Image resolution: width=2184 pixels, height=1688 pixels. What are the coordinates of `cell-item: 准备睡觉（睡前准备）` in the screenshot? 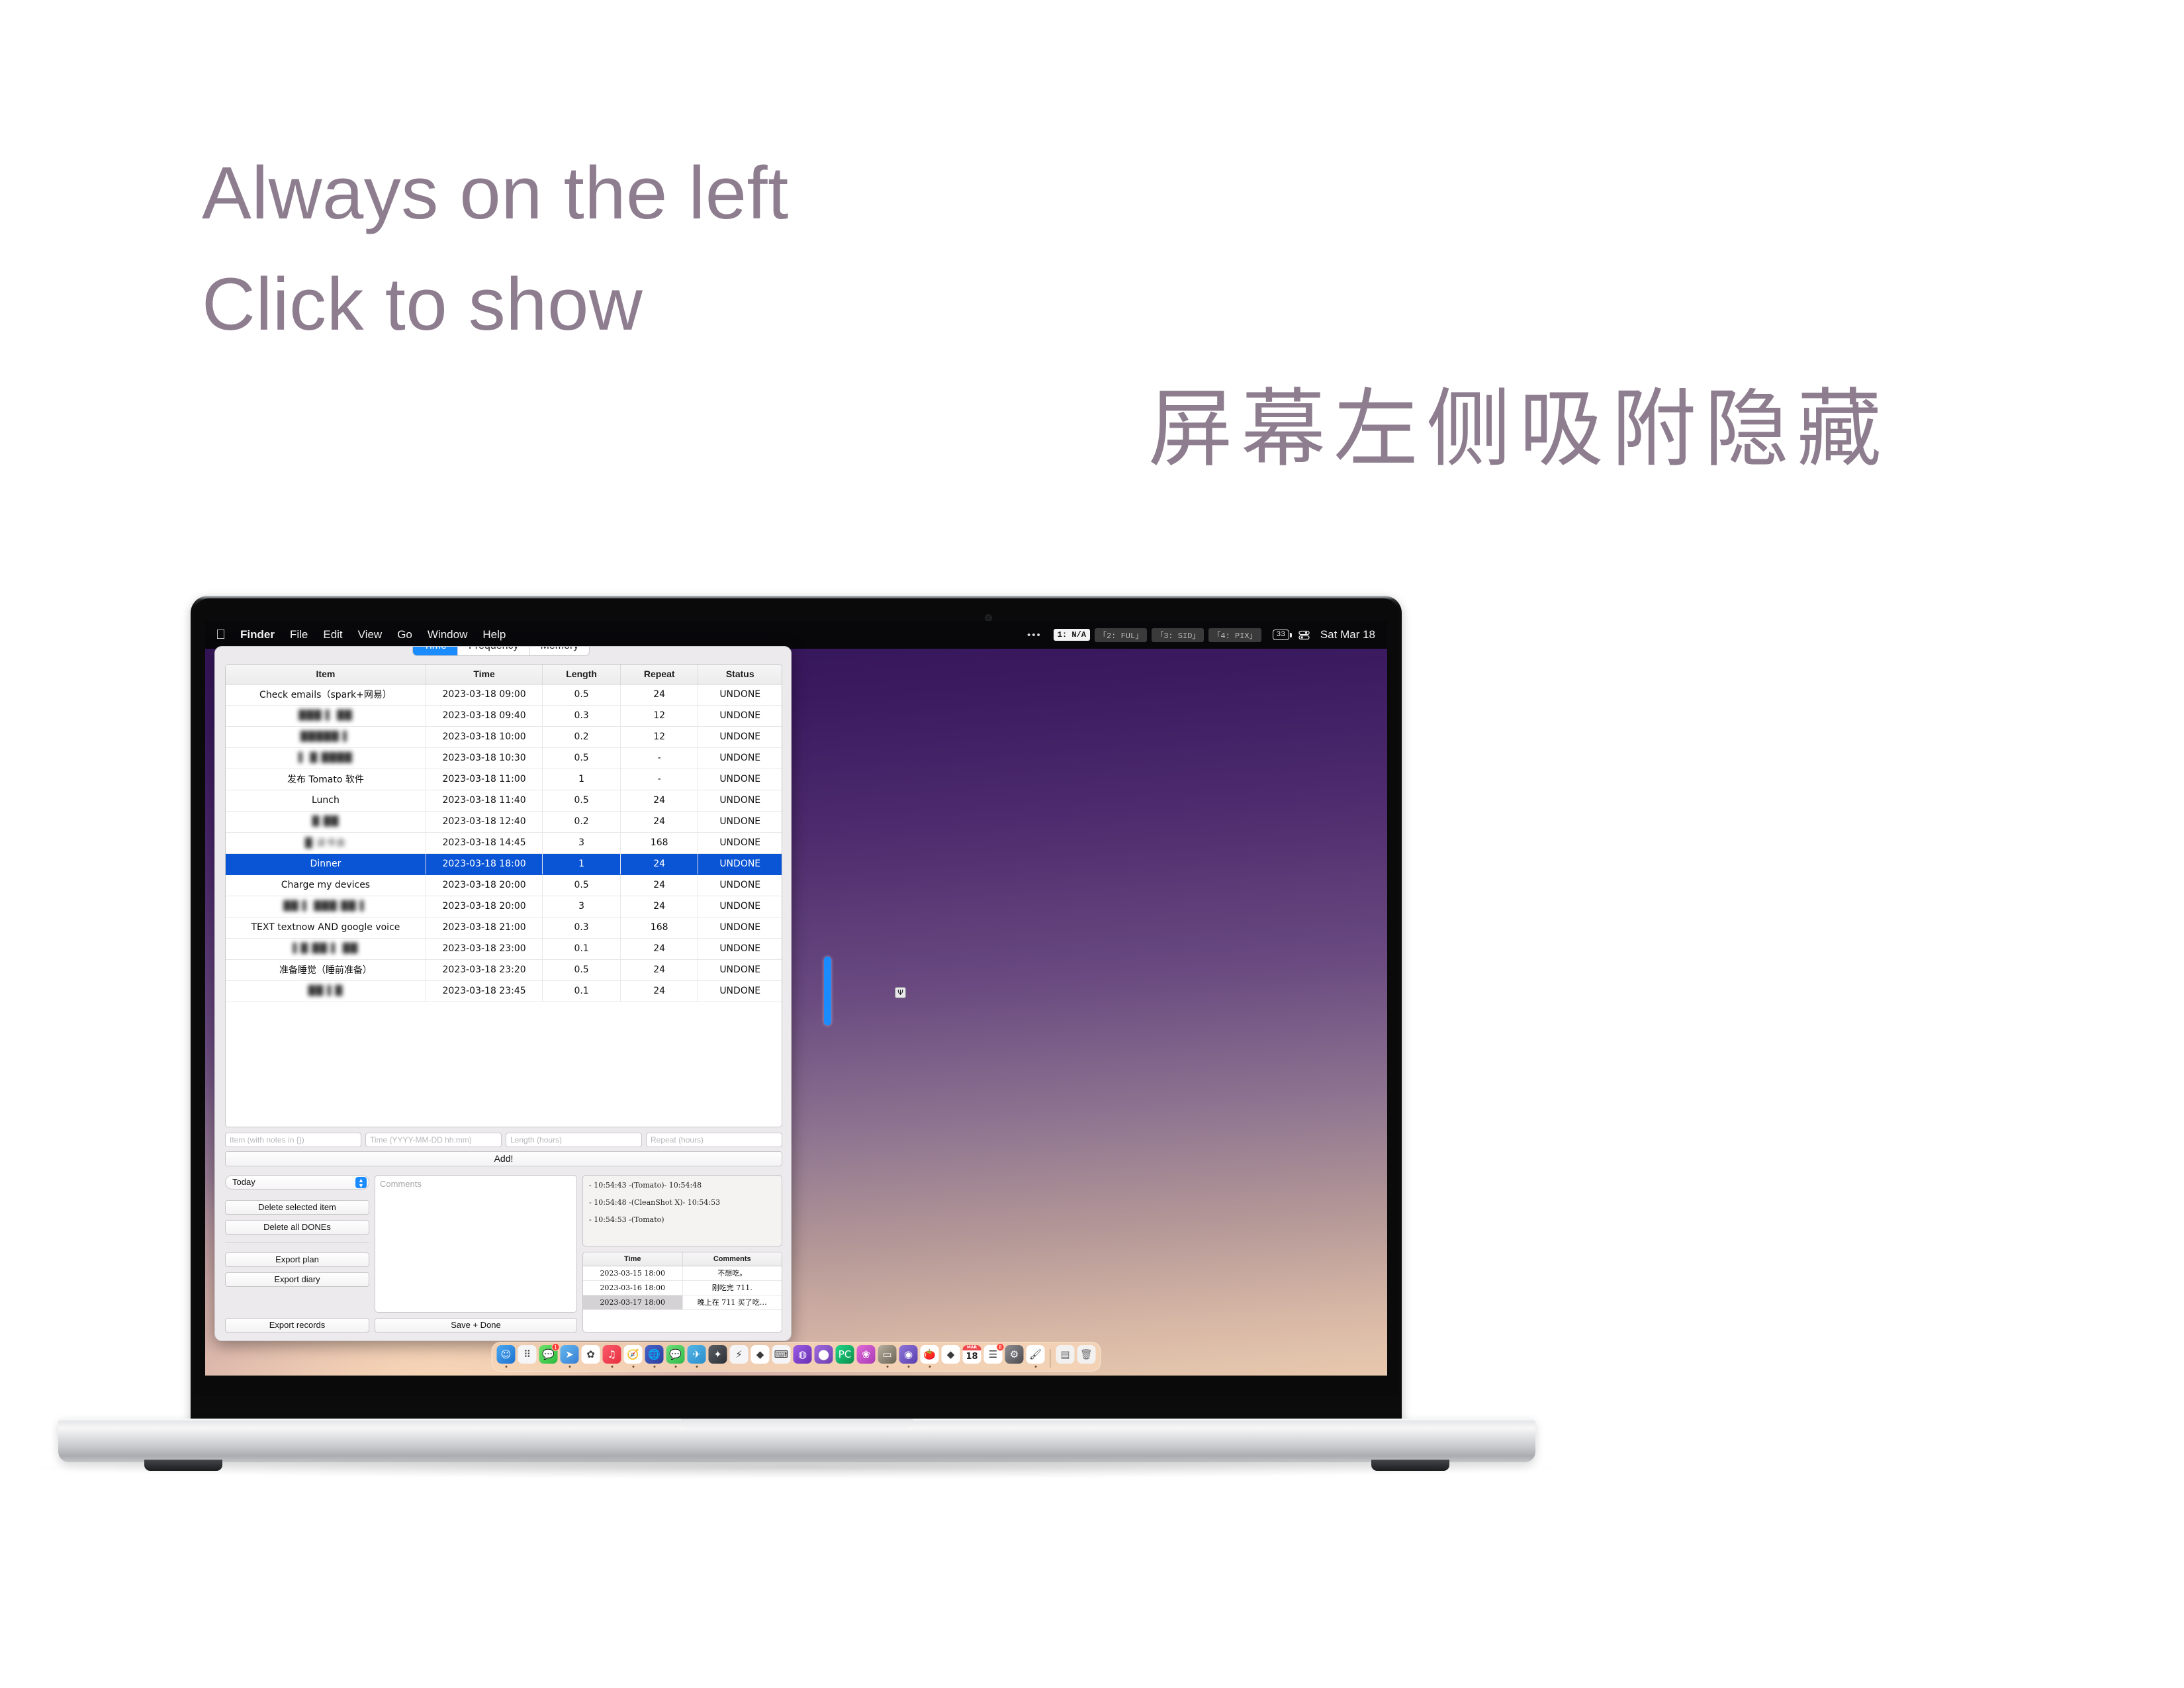 It's located at (326, 970).